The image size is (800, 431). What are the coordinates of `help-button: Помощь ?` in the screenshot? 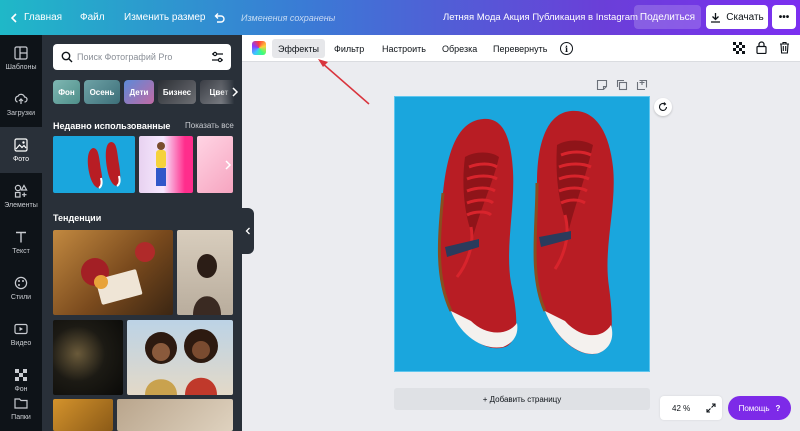 It's located at (759, 408).